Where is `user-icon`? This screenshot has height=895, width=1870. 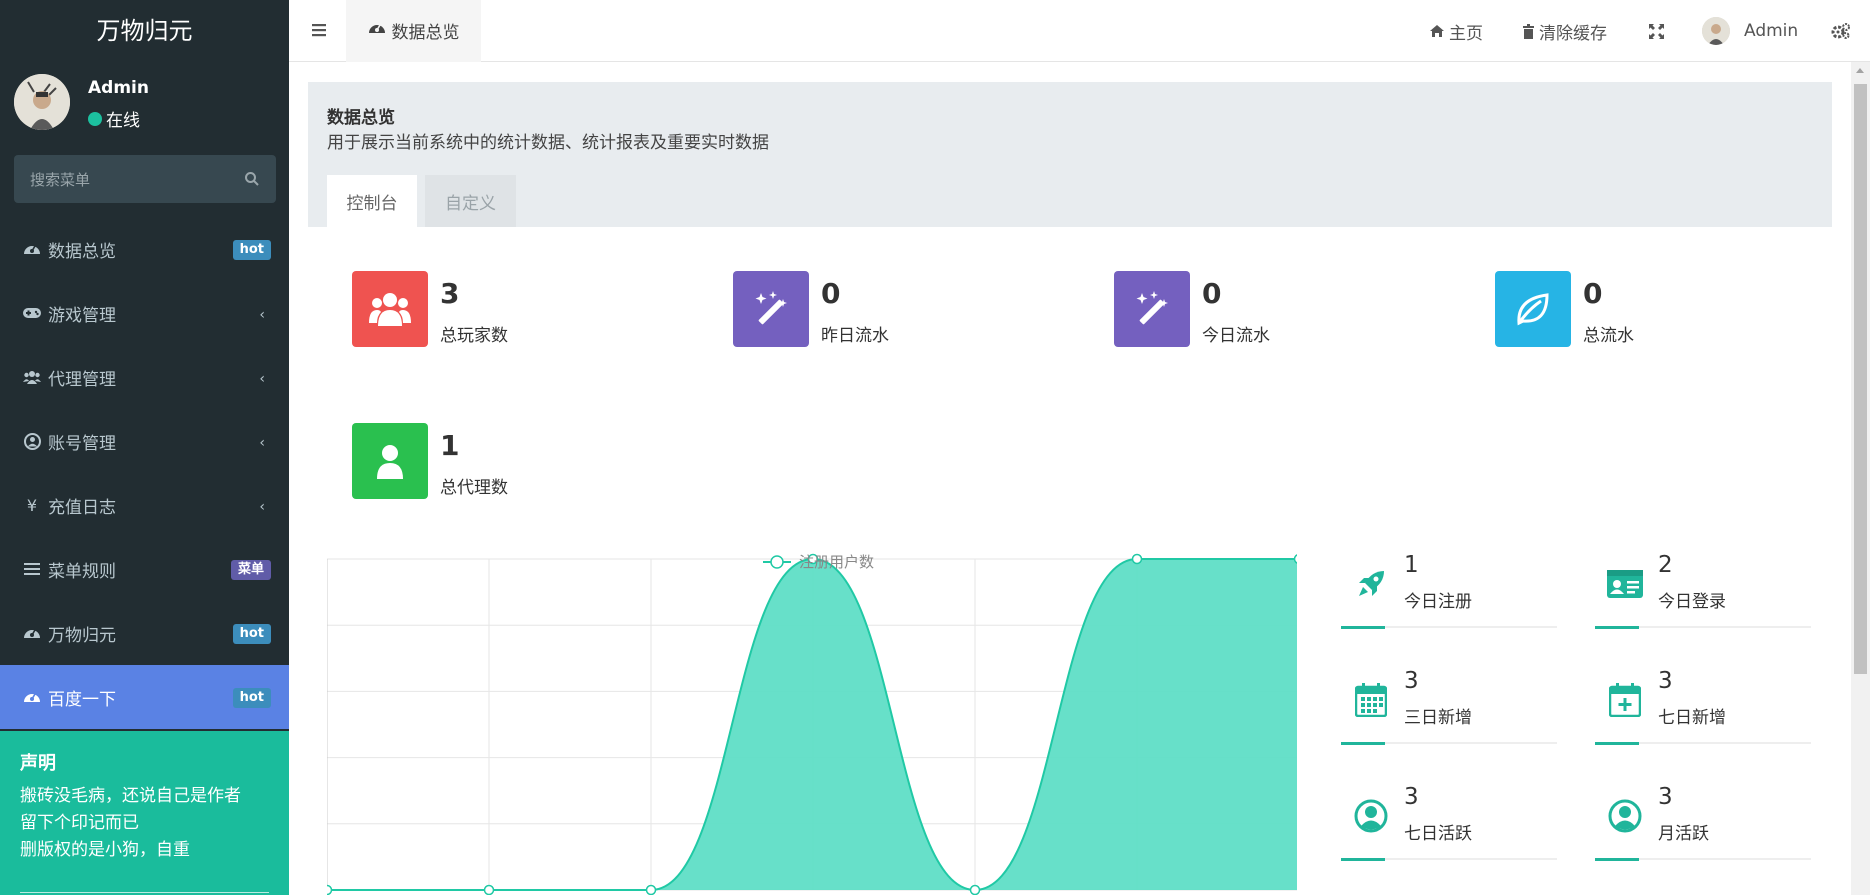
user-icon is located at coordinates (390, 461).